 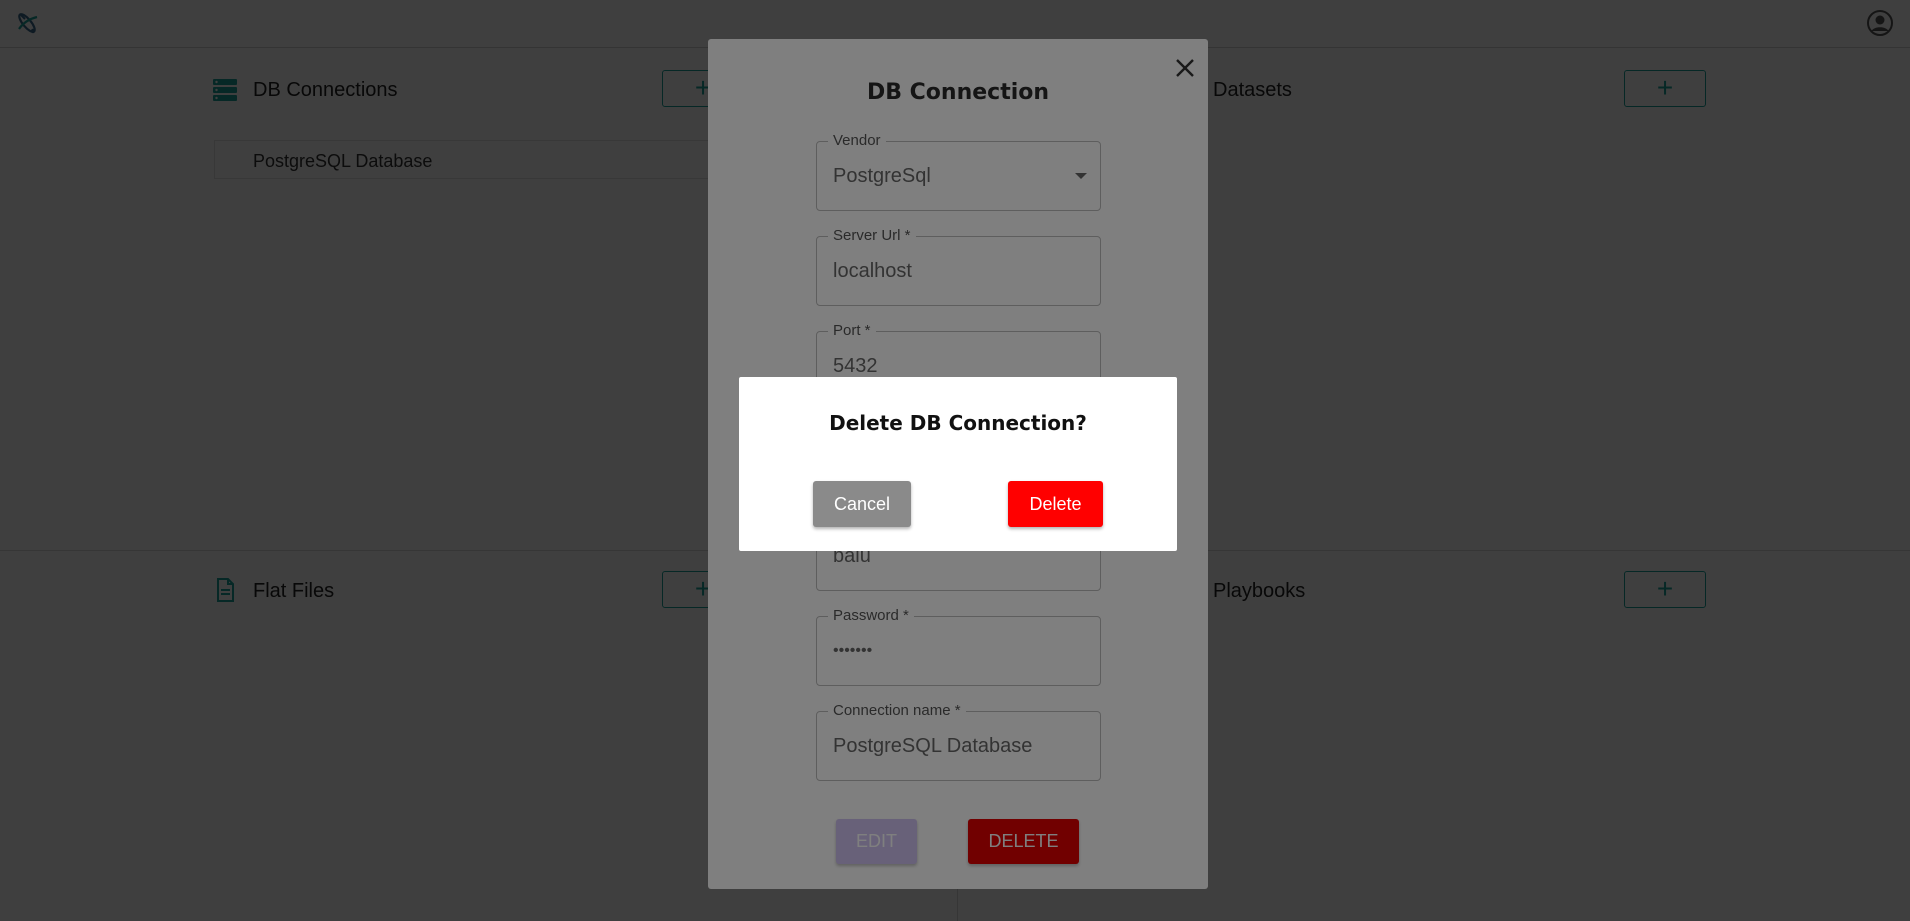 I want to click on cancel-button: Cancel, so click(x=862, y=504).